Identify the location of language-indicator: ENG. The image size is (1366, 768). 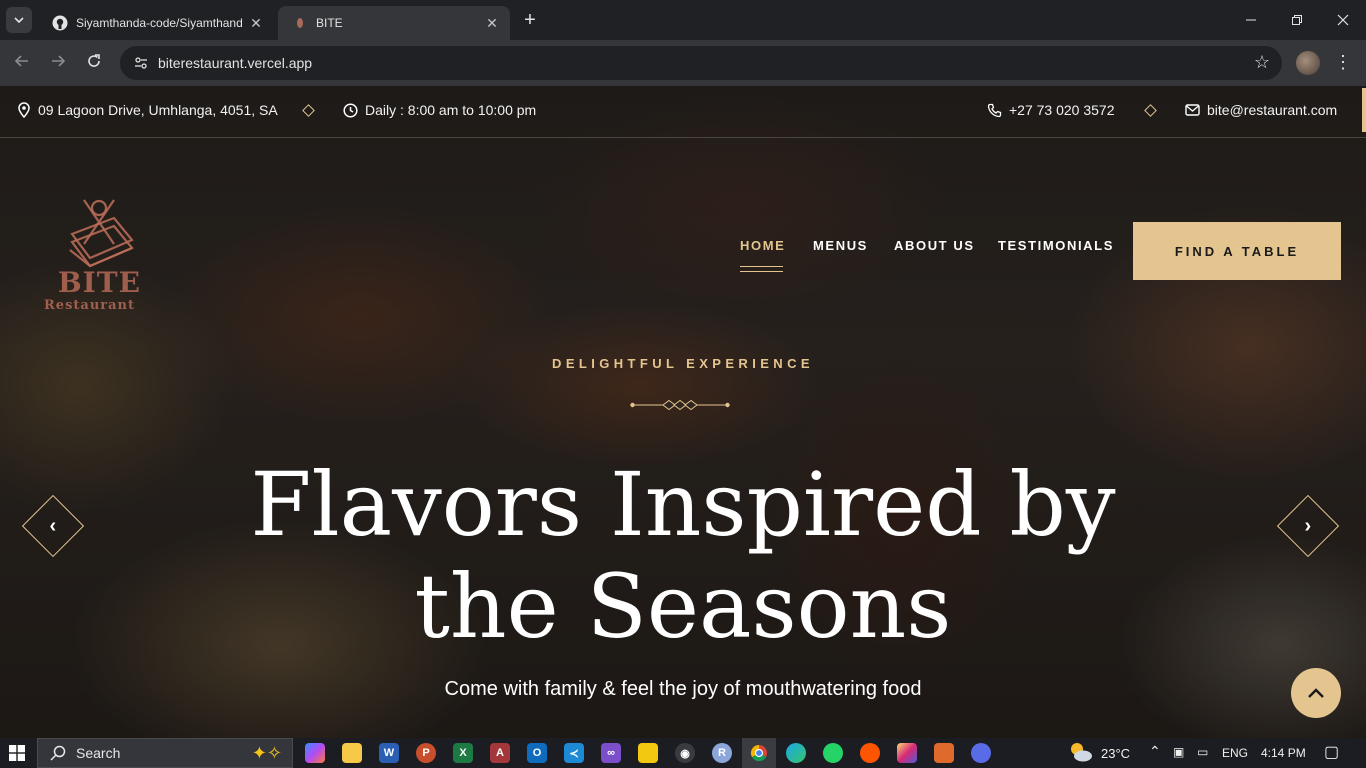
(1235, 753).